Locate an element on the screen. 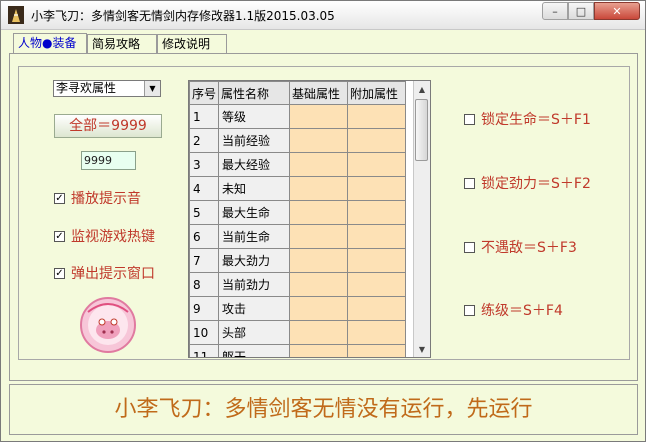  popup-window-checkbox: ✓ 弹出提示窗口 is located at coordinates (104, 273).